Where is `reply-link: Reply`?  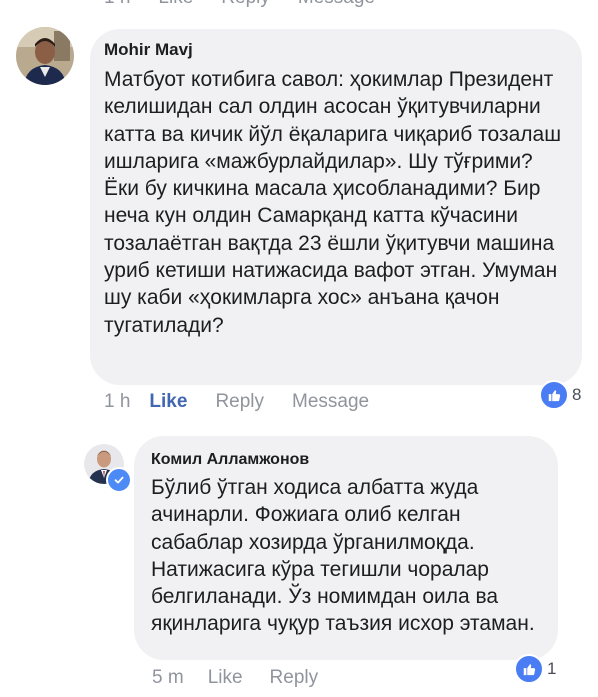
reply-link: Reply is located at coordinates (239, 402).